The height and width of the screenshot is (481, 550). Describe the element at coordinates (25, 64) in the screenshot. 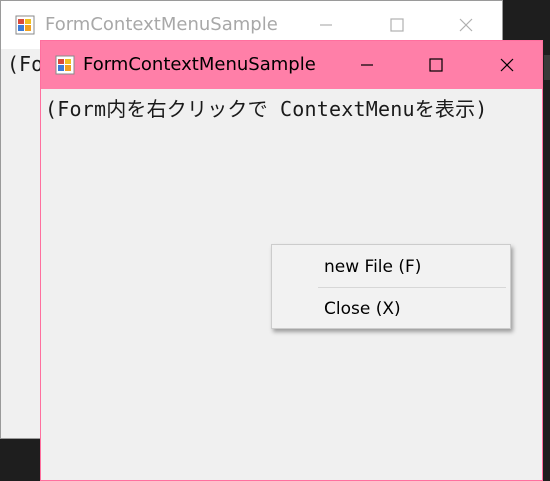

I see `back-window-body-text: (Fo` at that location.